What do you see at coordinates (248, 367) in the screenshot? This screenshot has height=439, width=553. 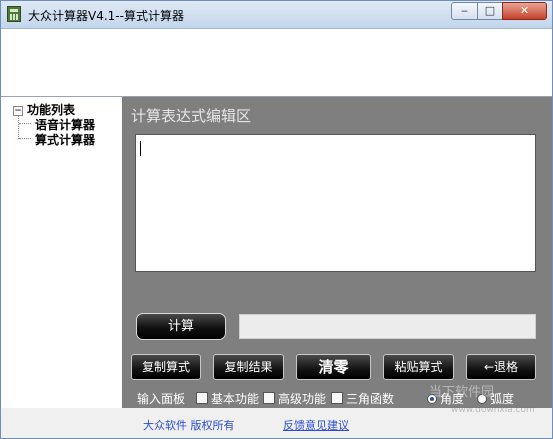 I see `copy-result-button: 复制结果` at bounding box center [248, 367].